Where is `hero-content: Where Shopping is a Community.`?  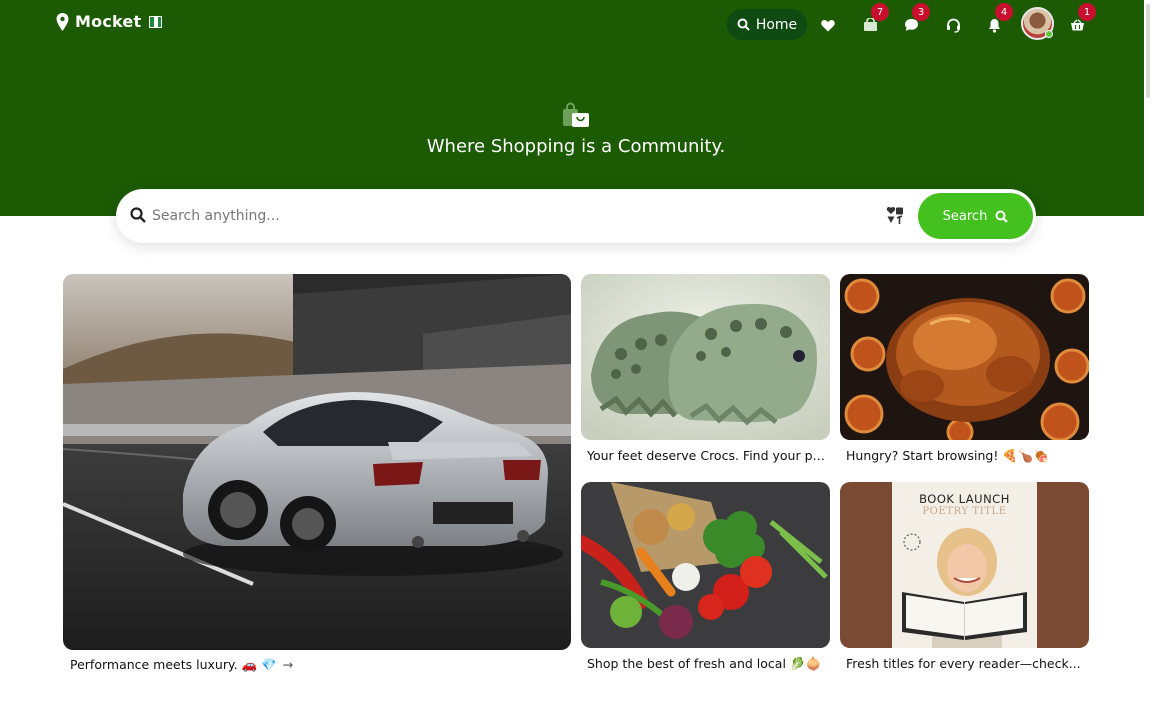
hero-content: Where Shopping is a Community. is located at coordinates (576, 129).